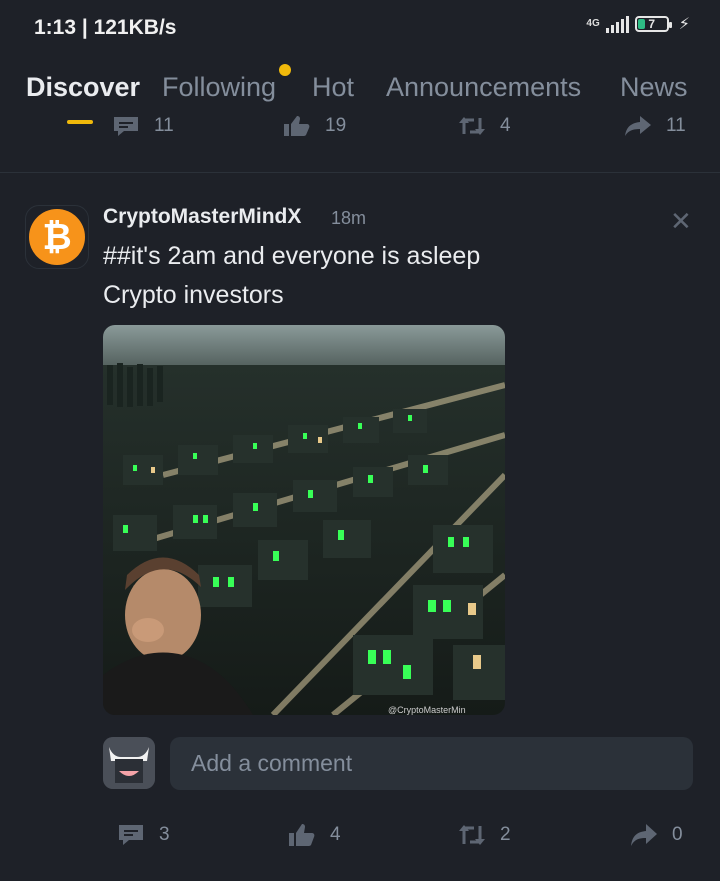  I want to click on image-watermark: @CryptoMasterMin, so click(427, 710).